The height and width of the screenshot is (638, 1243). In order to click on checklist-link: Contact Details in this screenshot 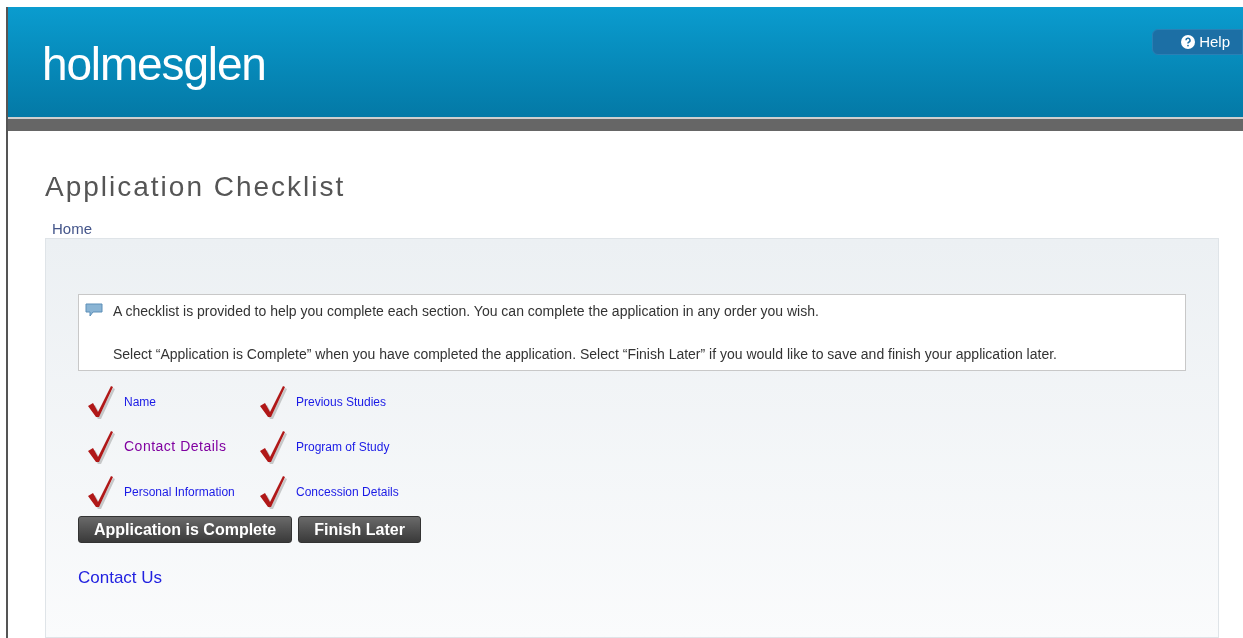, I will do `click(175, 446)`.